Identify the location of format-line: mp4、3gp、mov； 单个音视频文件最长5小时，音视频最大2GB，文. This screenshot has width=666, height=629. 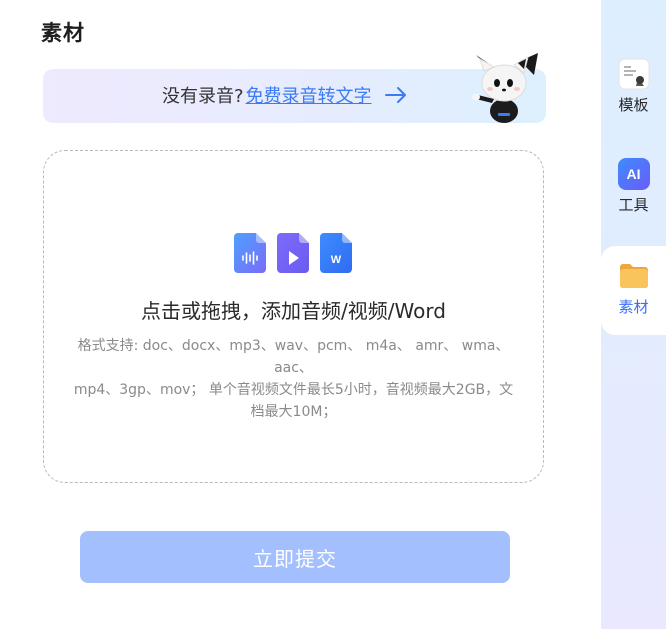
(293, 390).